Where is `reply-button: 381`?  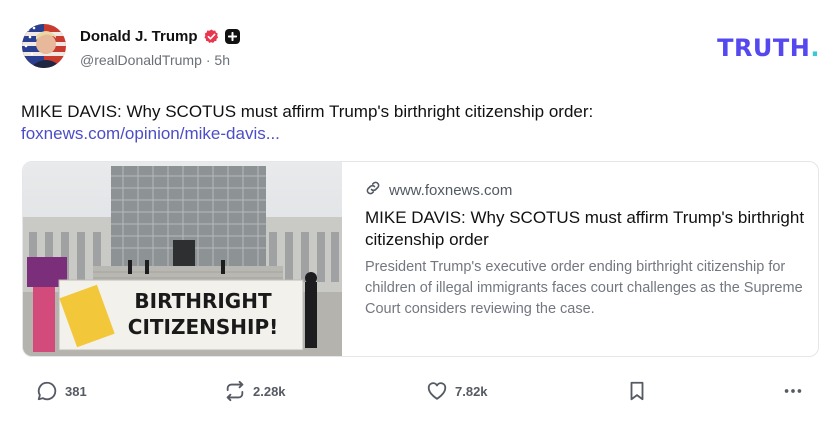 reply-button: 381 is located at coordinates (61, 391).